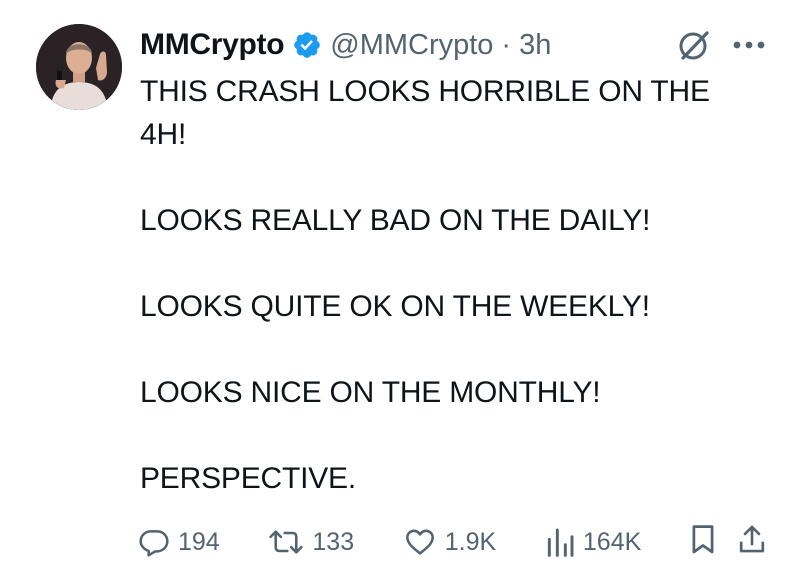 This screenshot has height=562, width=800. I want to click on avatar, so click(79, 67).